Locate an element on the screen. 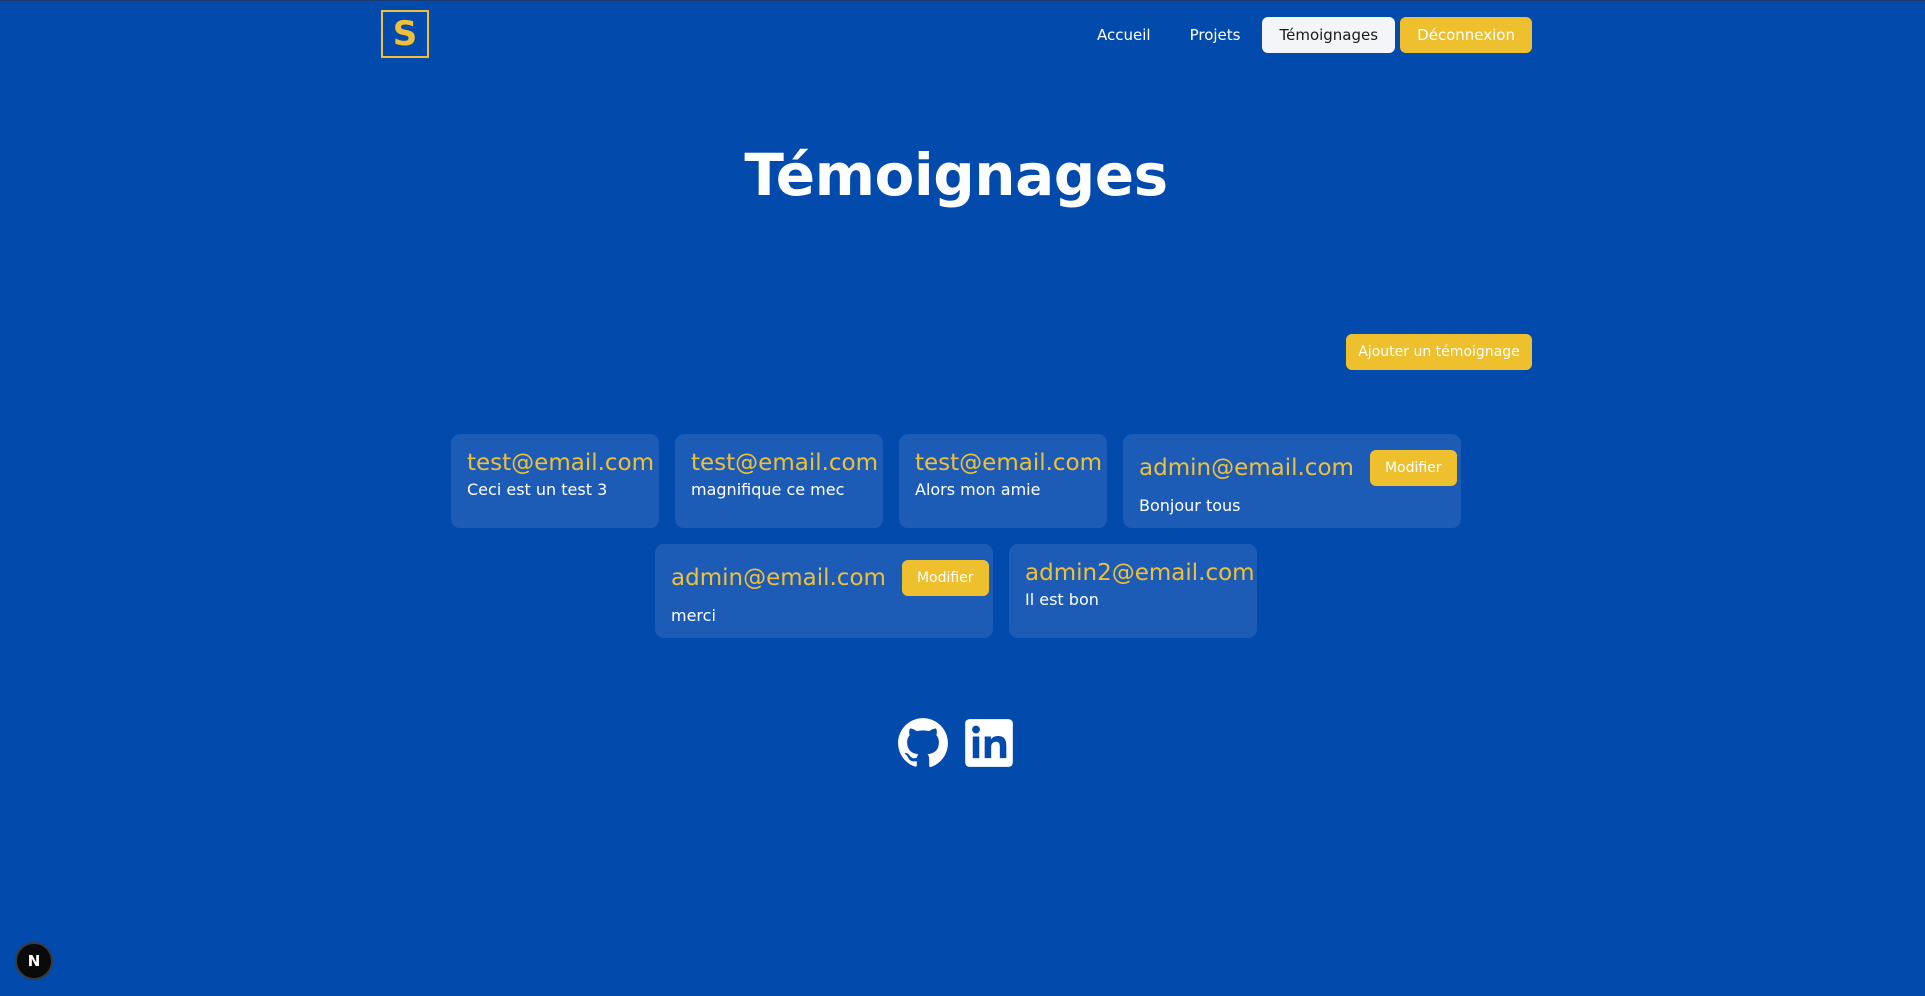 The image size is (1925, 996). testimonial-message: magnifique ce mec is located at coordinates (768, 489).